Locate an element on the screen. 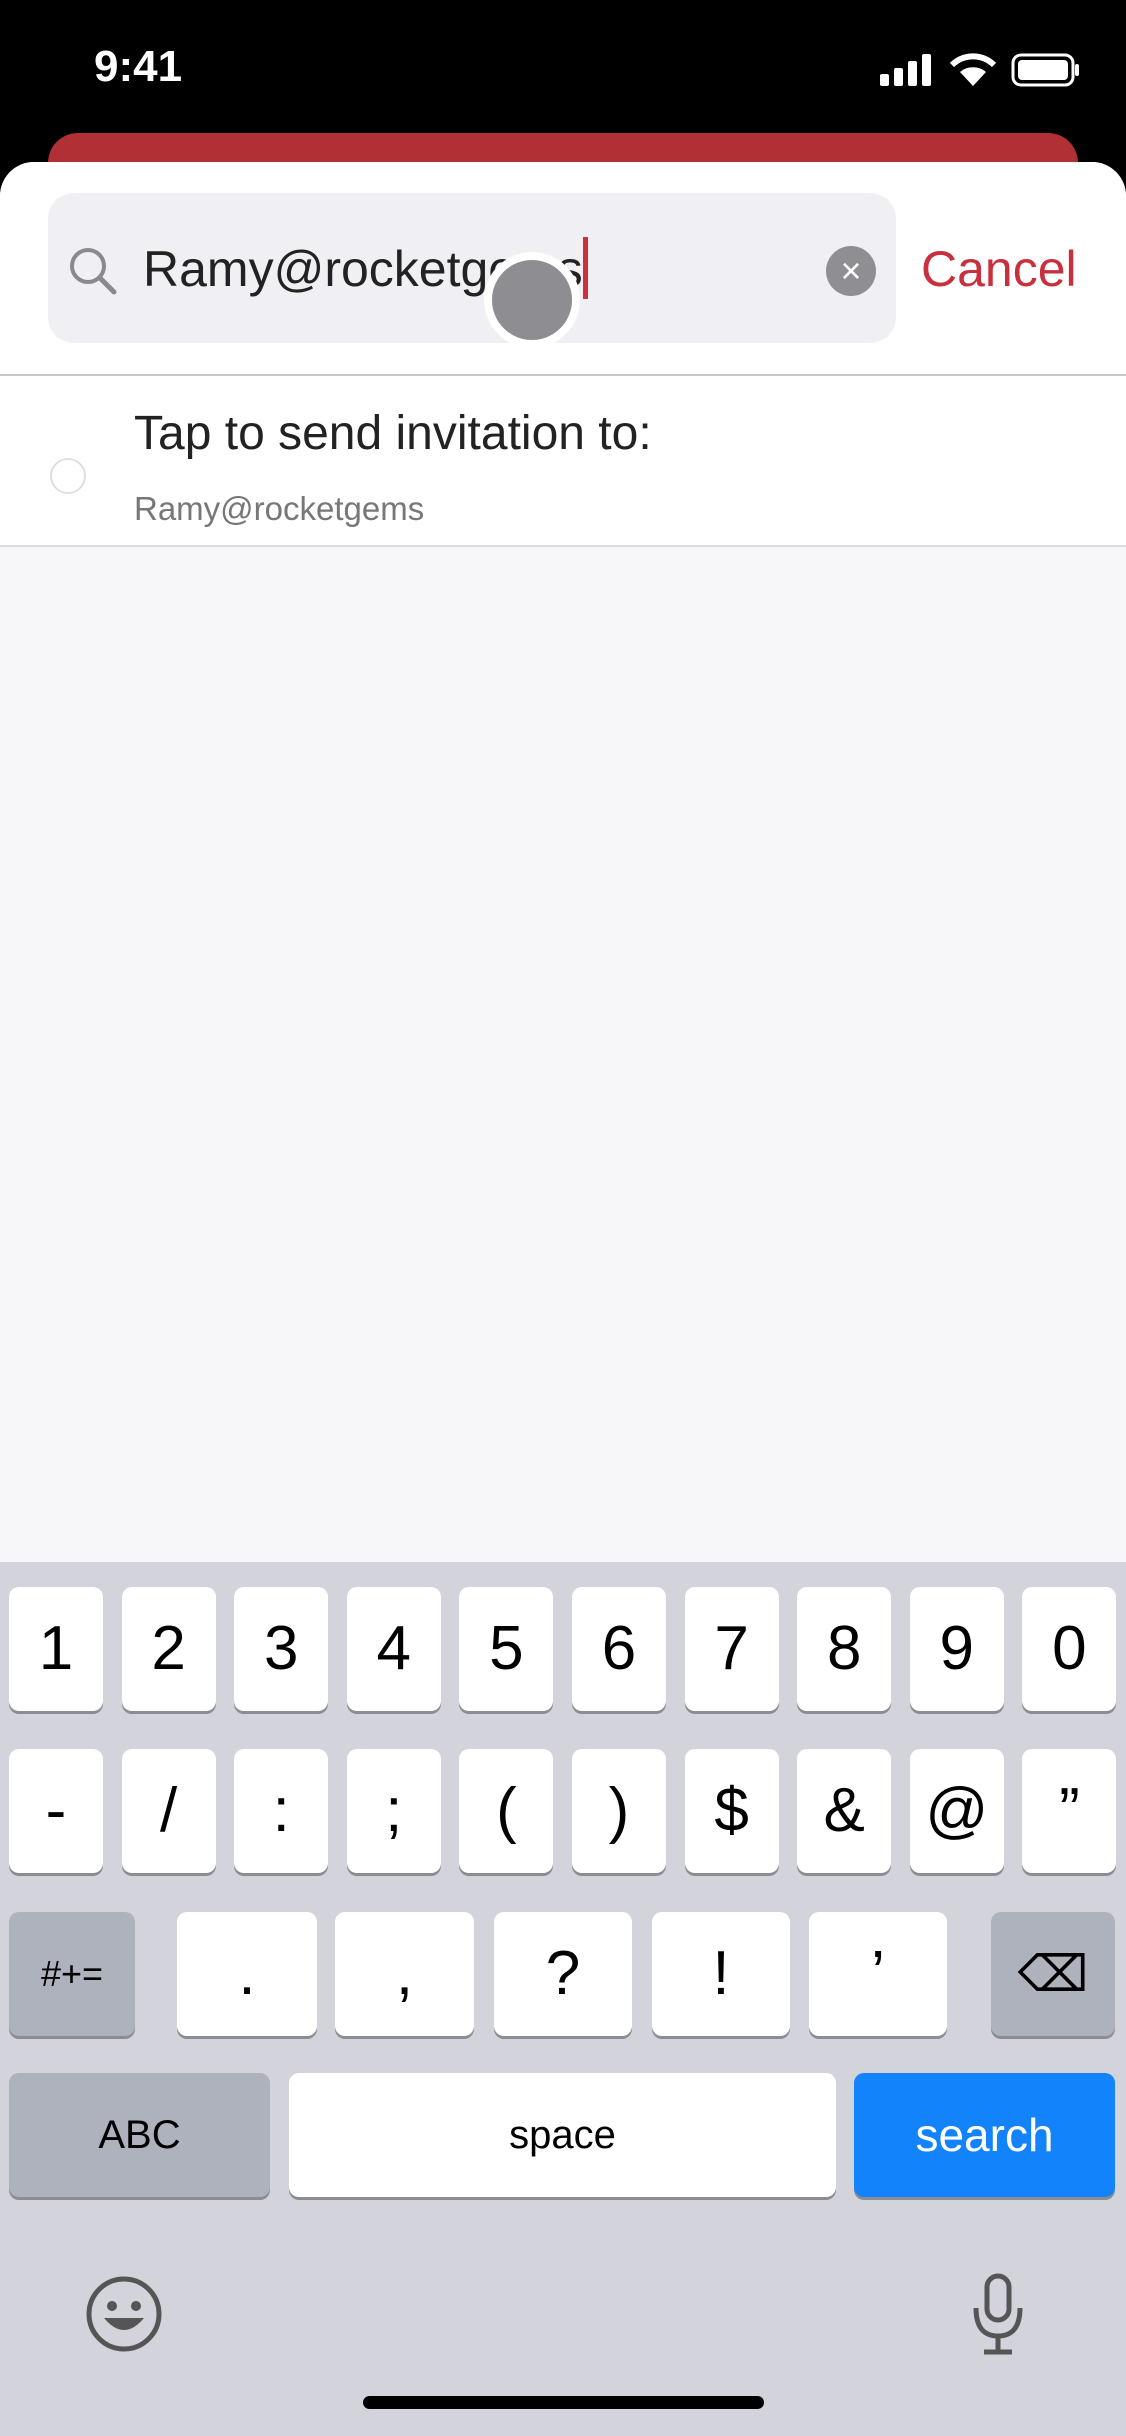 Image resolution: width=1126 pixels, height=2436 pixels. key-question: ? is located at coordinates (563, 1974).